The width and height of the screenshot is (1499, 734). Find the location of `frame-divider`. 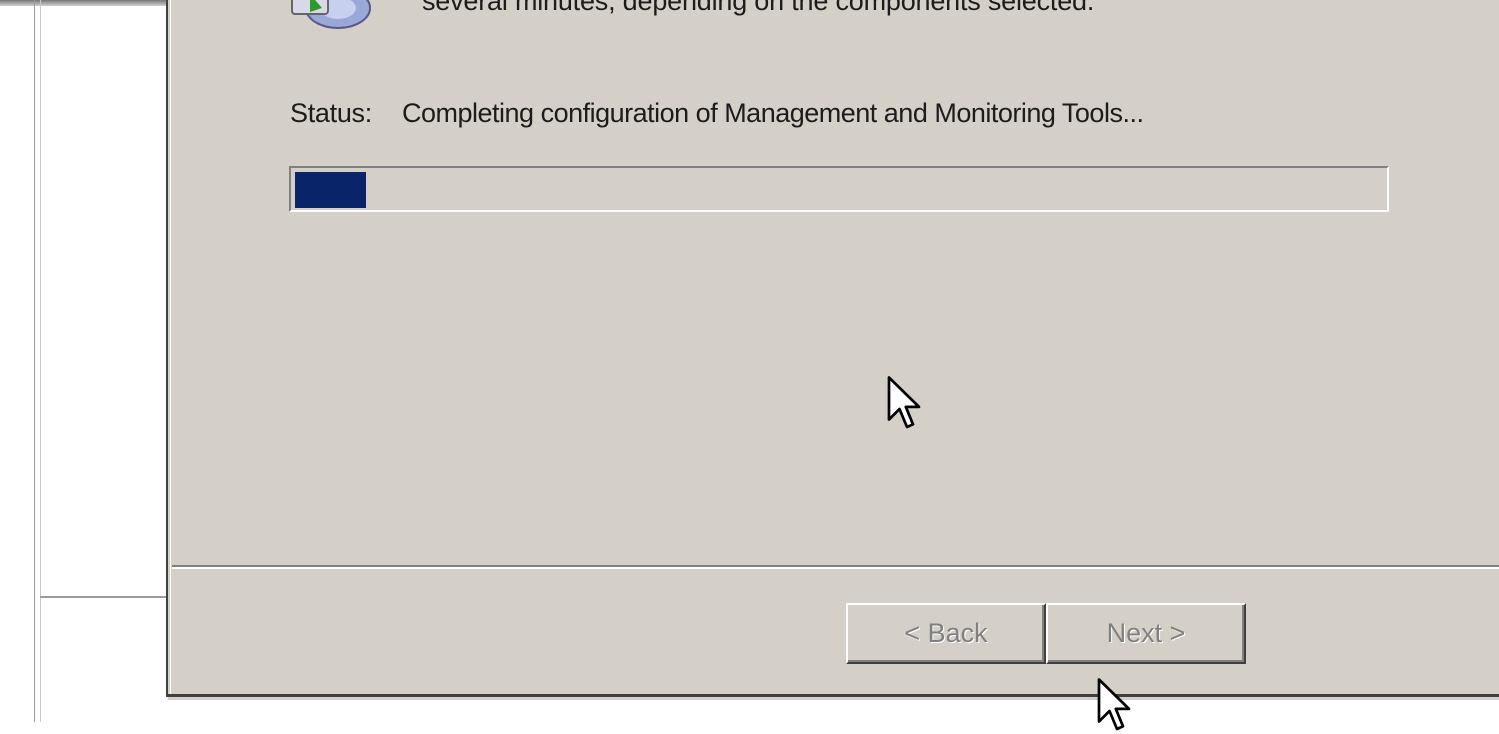

frame-divider is located at coordinates (104, 597).